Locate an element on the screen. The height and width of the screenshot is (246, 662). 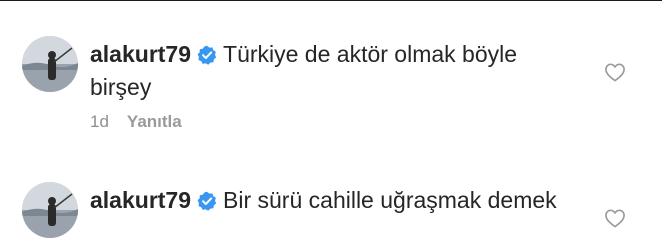
comment-meta: 1d Yanıtla is located at coordinates (136, 122).